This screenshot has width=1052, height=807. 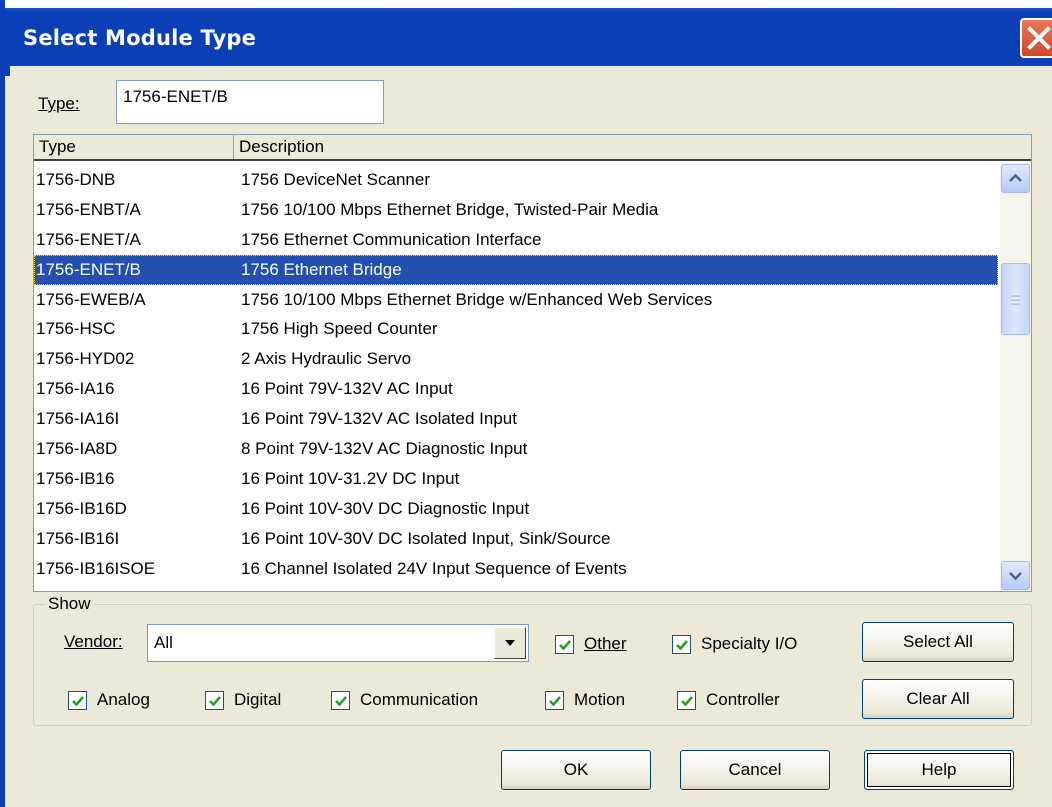 What do you see at coordinates (516, 479) in the screenshot?
I see `list-row: 1756-IB16 16 Point 10V-31.2V DC Input` at bounding box center [516, 479].